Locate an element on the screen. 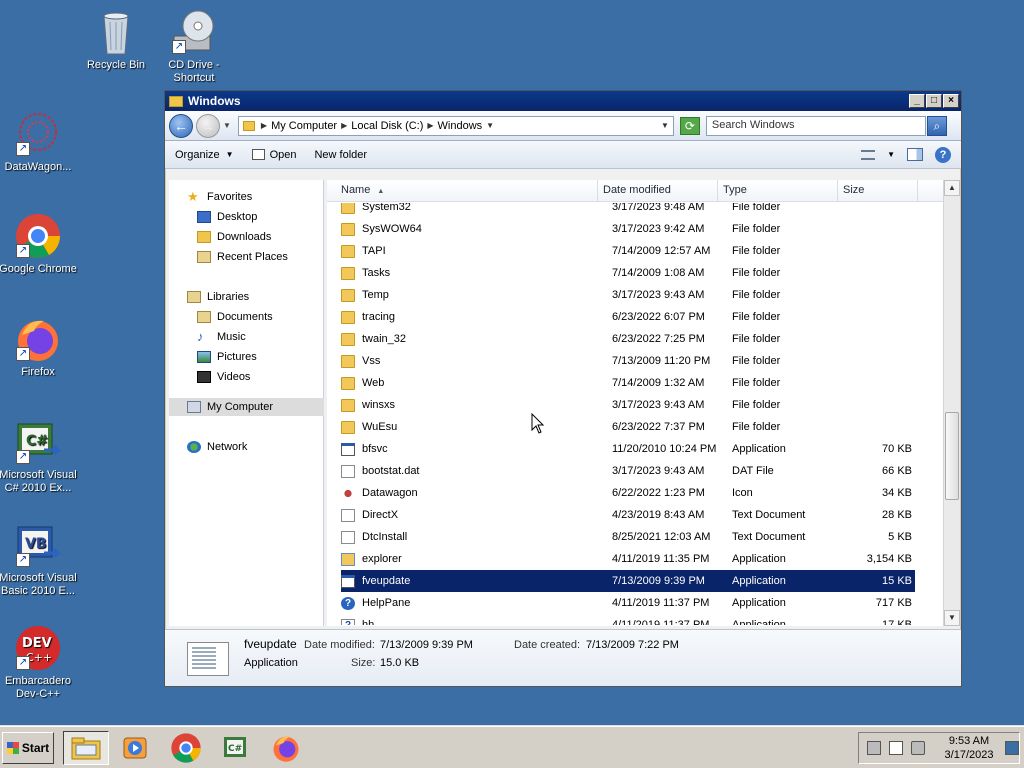 This screenshot has height=768, width=1024. file-row: System32 3/17/2023 9:48 AM File folder is located at coordinates (628, 210).